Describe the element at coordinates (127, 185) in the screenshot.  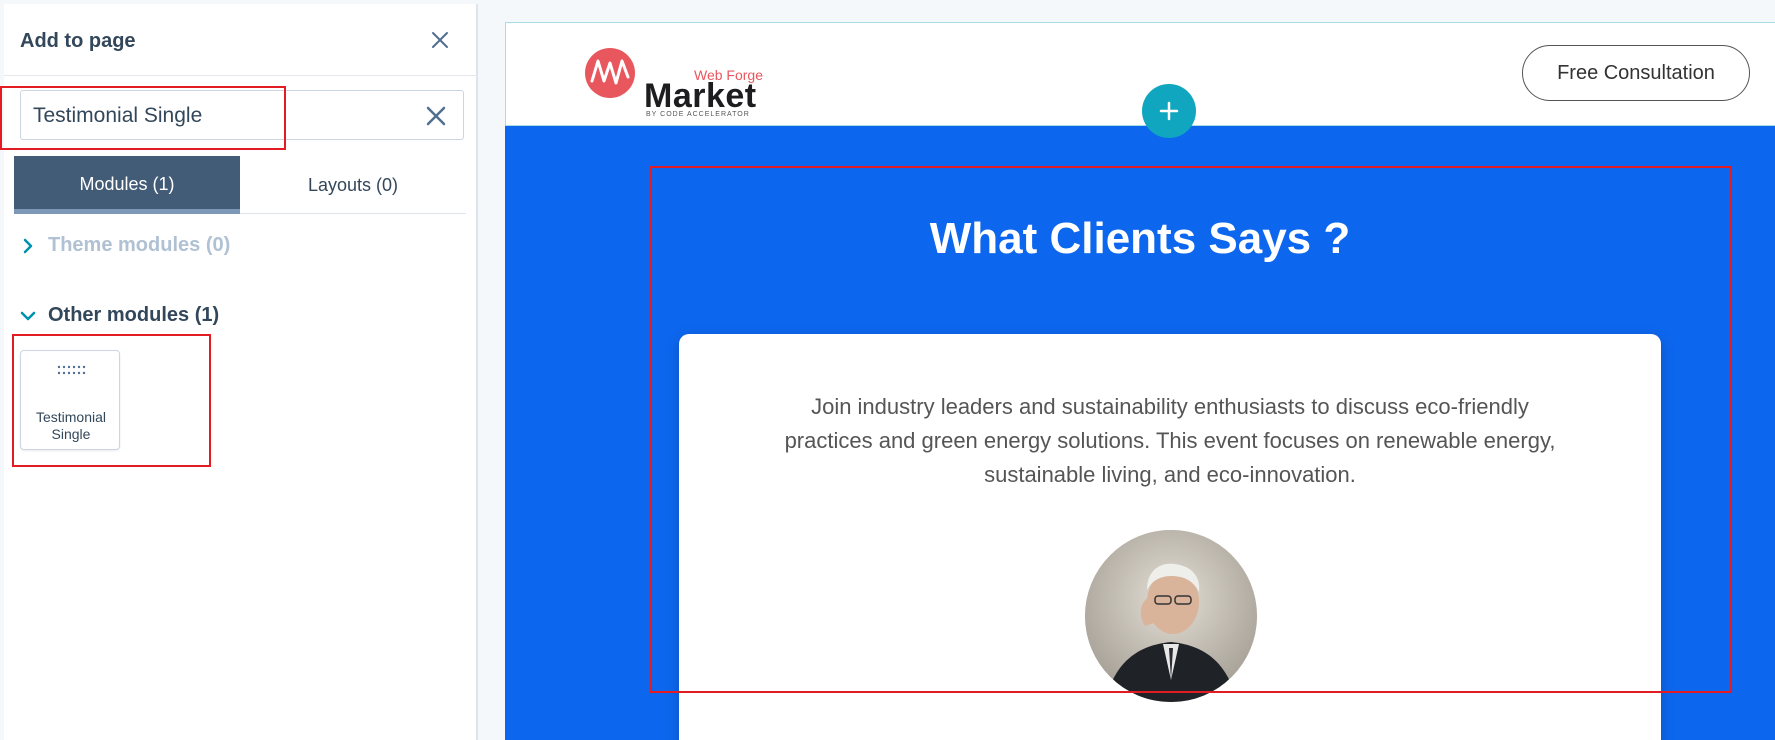
I see `tab-modules: Modules (1)` at that location.